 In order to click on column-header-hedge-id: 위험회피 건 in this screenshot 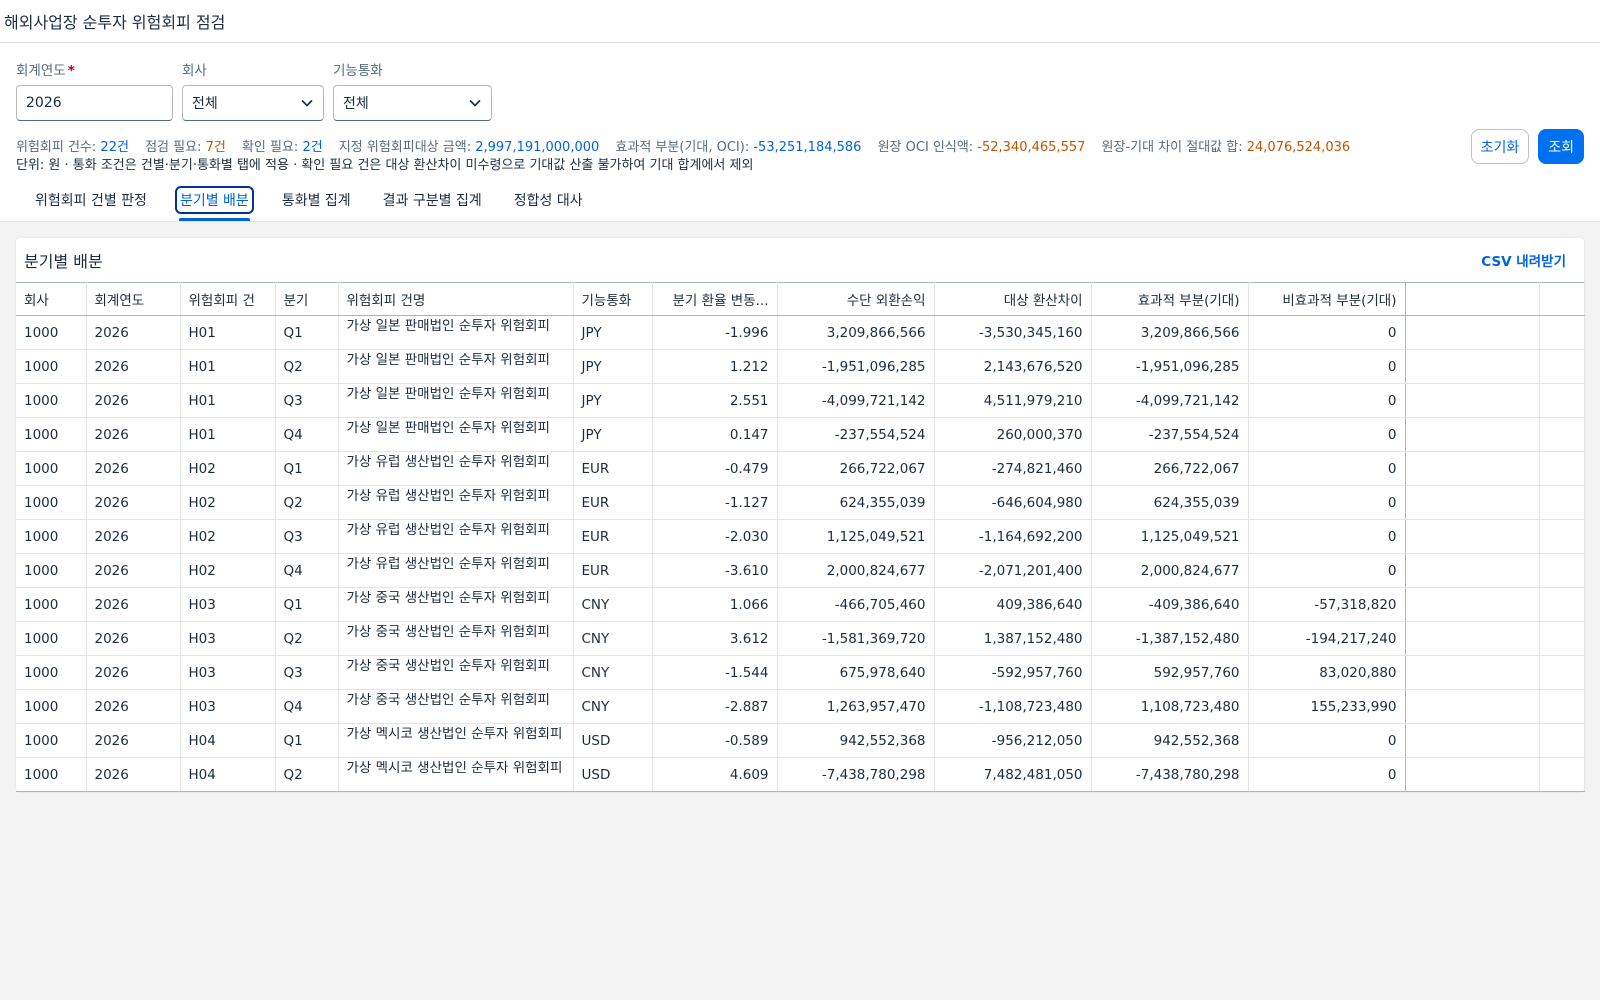, I will do `click(228, 299)`.